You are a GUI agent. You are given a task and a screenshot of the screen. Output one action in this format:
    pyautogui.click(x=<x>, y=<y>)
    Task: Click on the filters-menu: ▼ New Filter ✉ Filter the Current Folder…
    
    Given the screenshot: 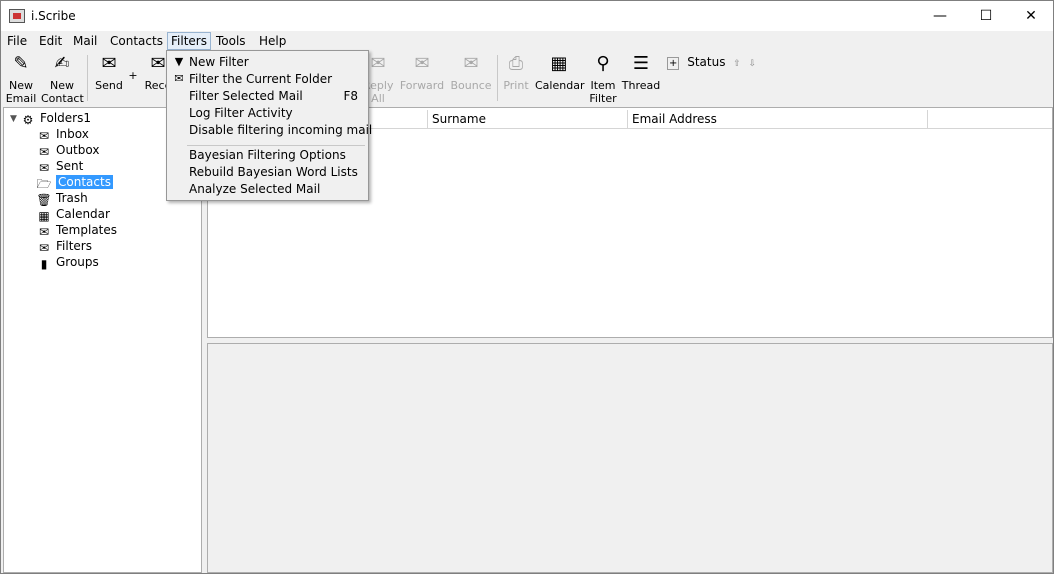 What is the action you would take?
    pyautogui.click(x=269, y=125)
    